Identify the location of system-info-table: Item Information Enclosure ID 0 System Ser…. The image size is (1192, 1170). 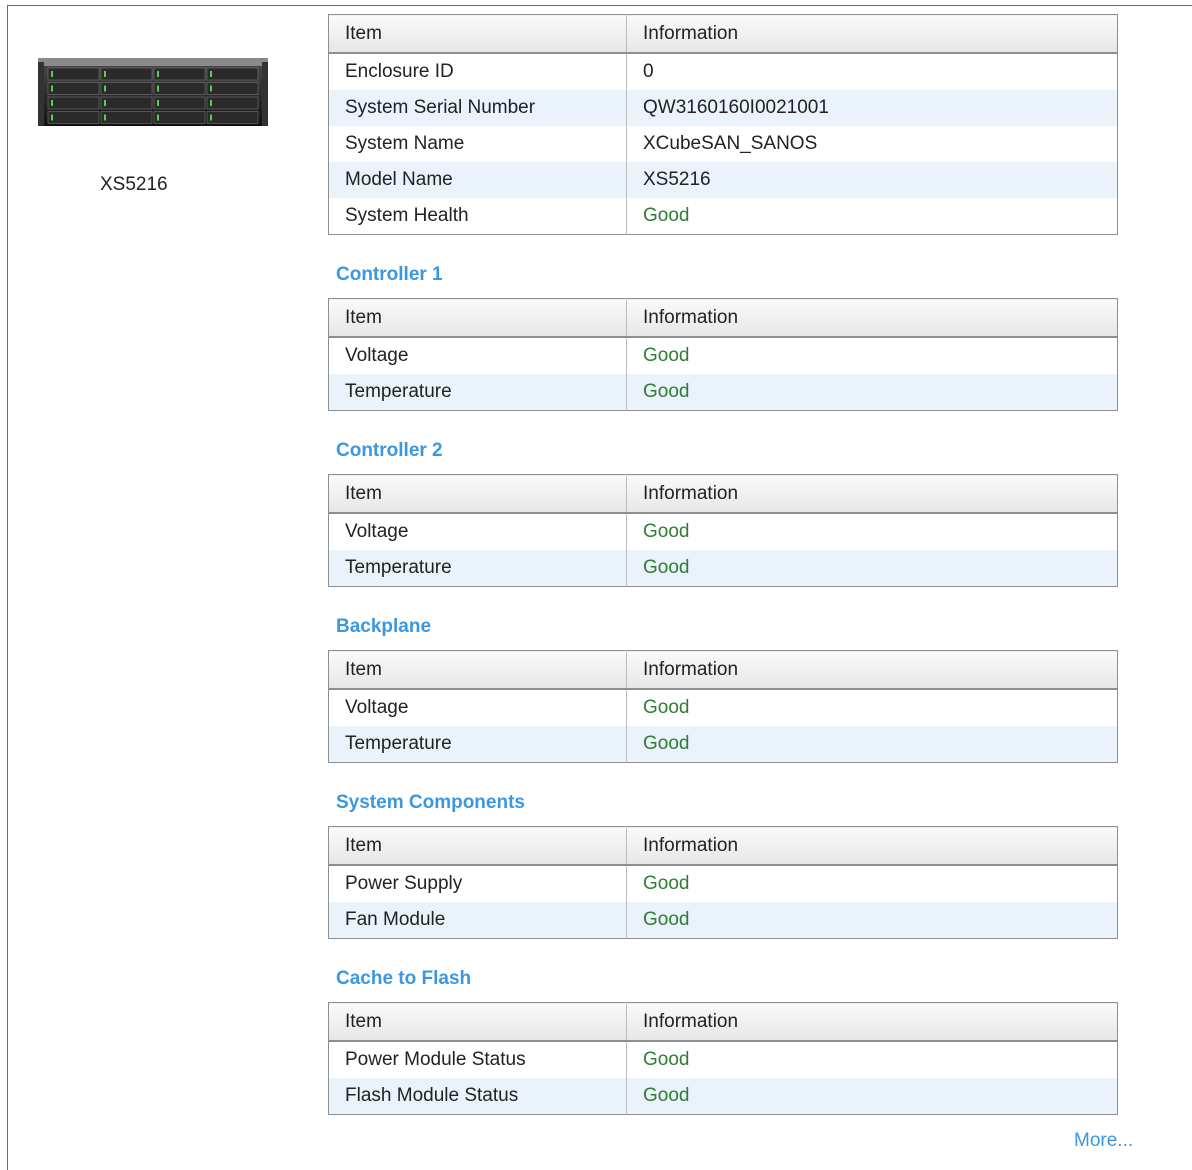
(723, 124).